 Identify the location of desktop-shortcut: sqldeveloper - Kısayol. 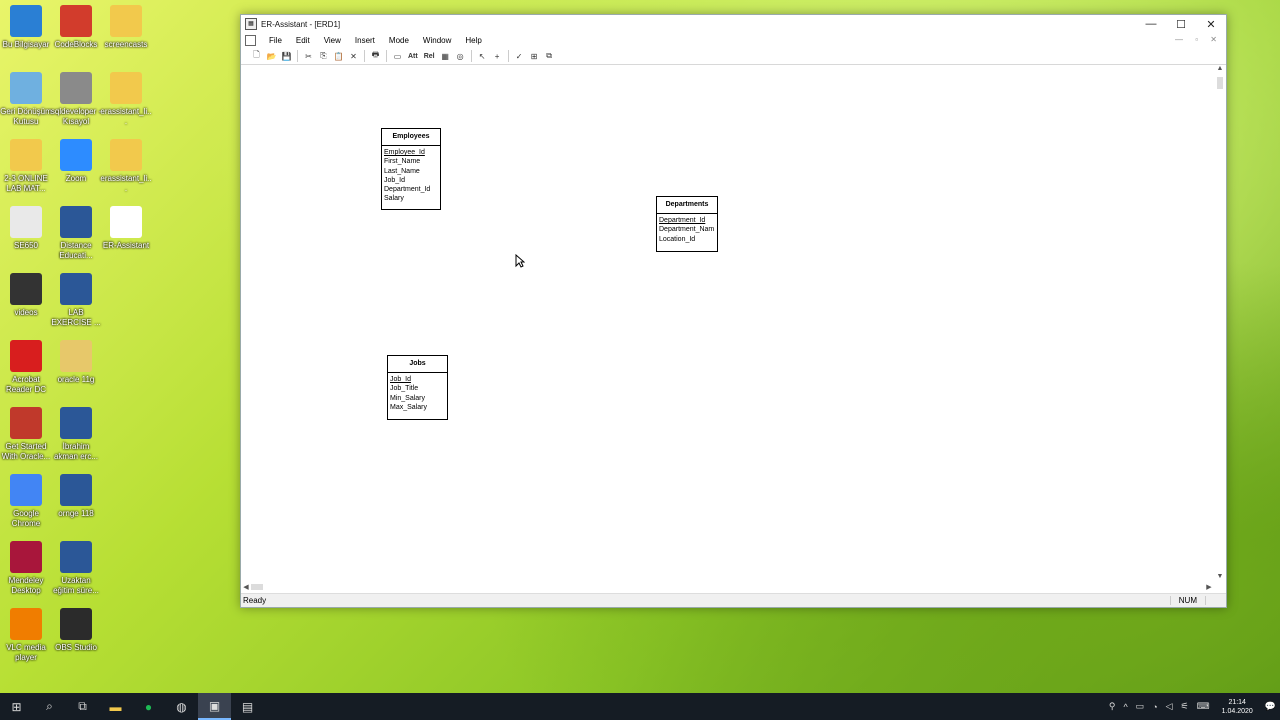
(76, 99).